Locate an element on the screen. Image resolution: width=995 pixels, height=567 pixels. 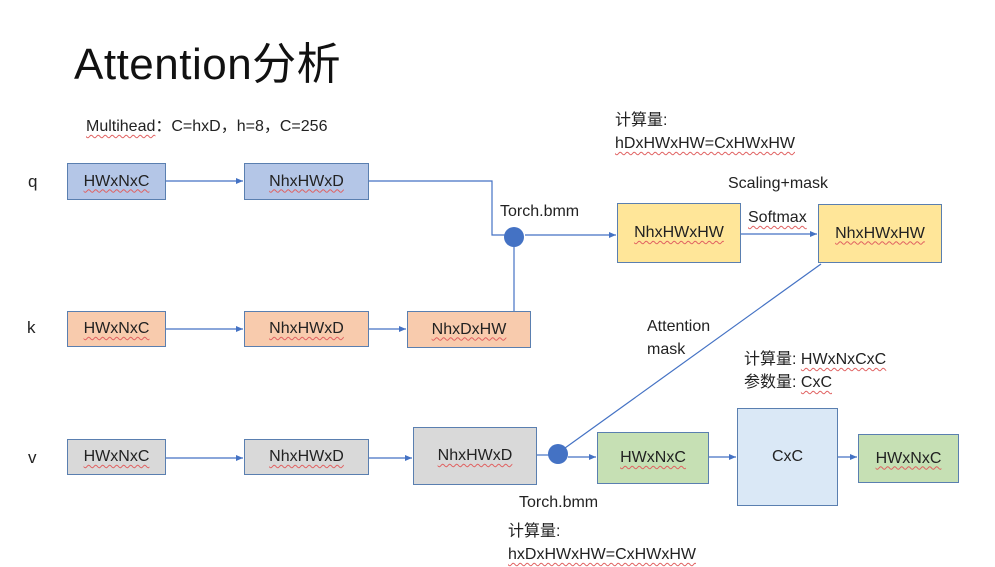
multihead-params: ：C=hxD，h=8，C=256 is located at coordinates (241, 126).